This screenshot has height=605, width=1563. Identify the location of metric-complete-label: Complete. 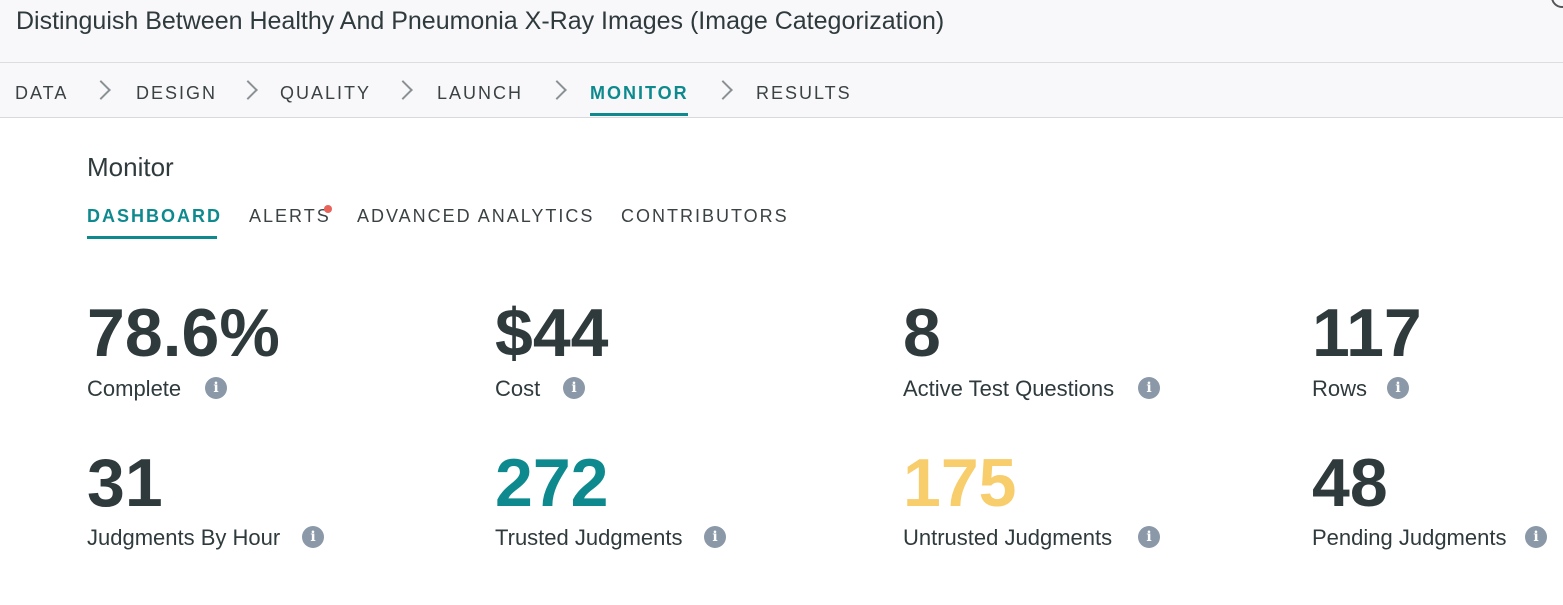
(134, 388).